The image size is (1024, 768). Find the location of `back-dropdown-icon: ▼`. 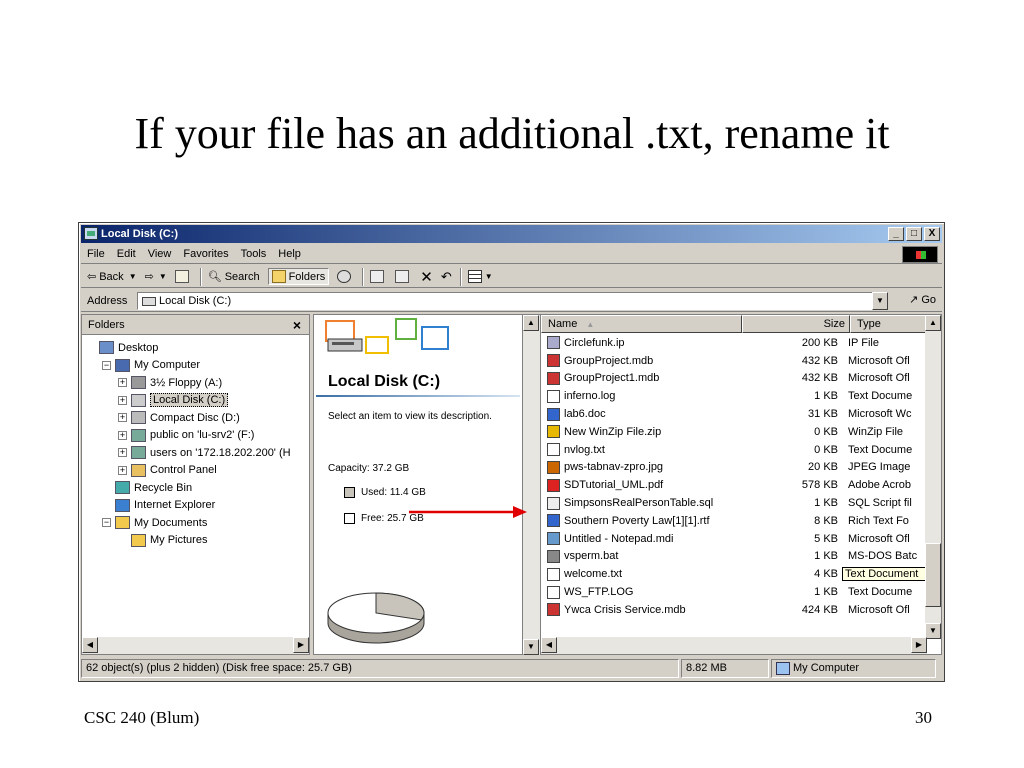

back-dropdown-icon: ▼ is located at coordinates (133, 276).